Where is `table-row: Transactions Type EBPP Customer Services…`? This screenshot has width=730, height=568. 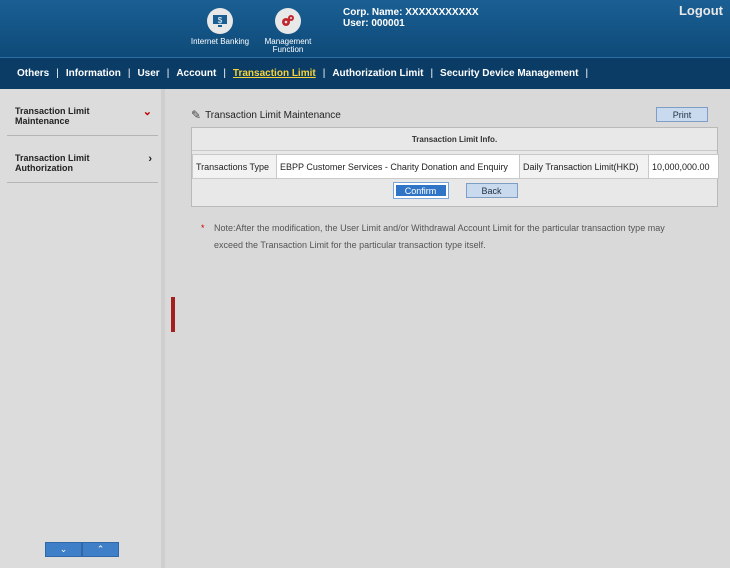
table-row: Transactions Type EBPP Customer Services… is located at coordinates (455, 166).